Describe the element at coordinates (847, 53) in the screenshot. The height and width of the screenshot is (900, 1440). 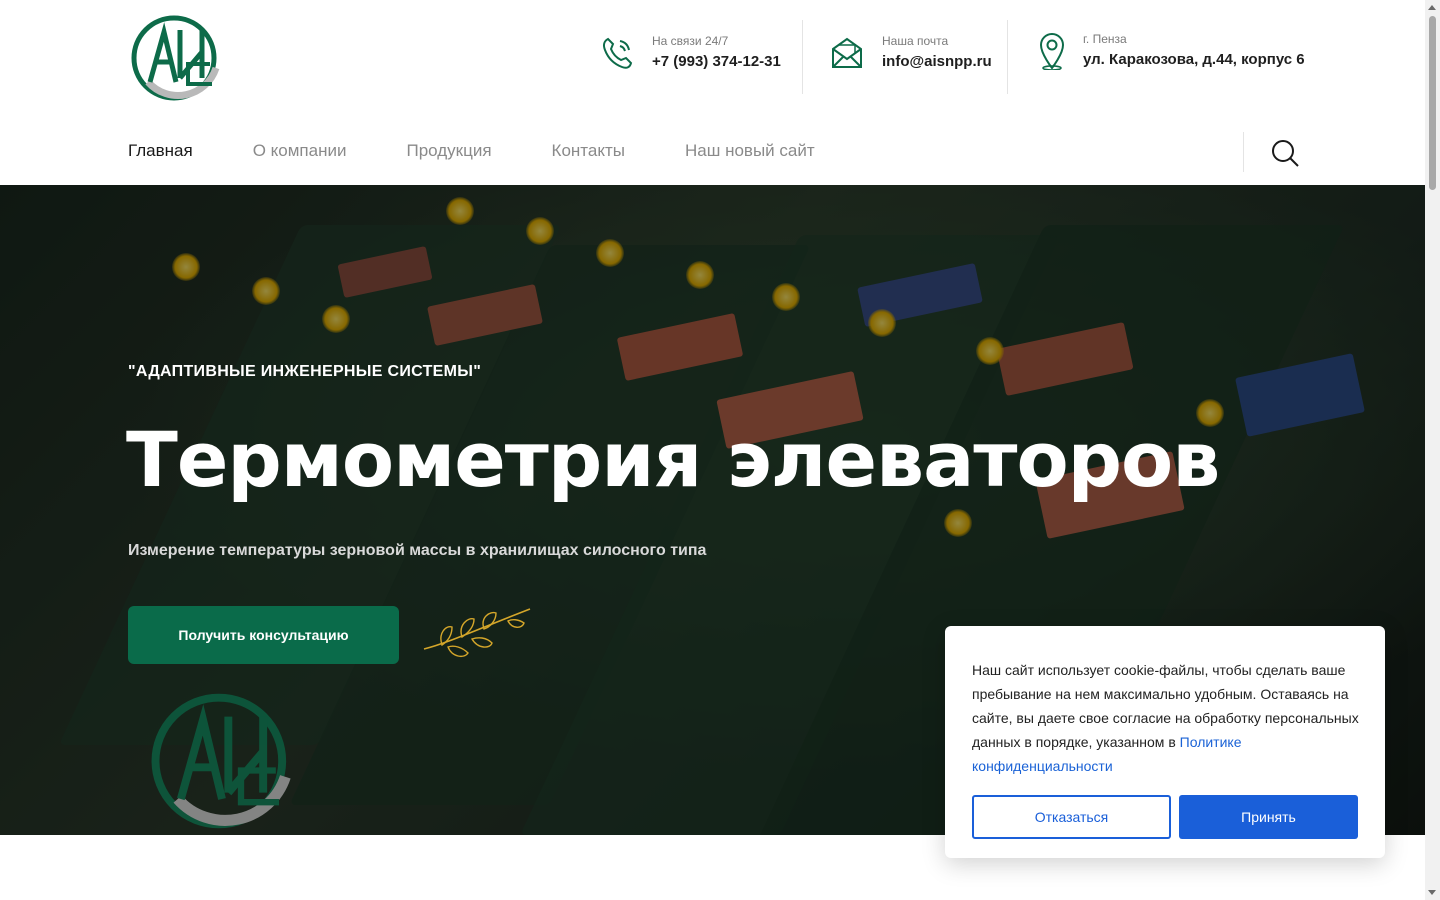
I see `mail-icon` at that location.